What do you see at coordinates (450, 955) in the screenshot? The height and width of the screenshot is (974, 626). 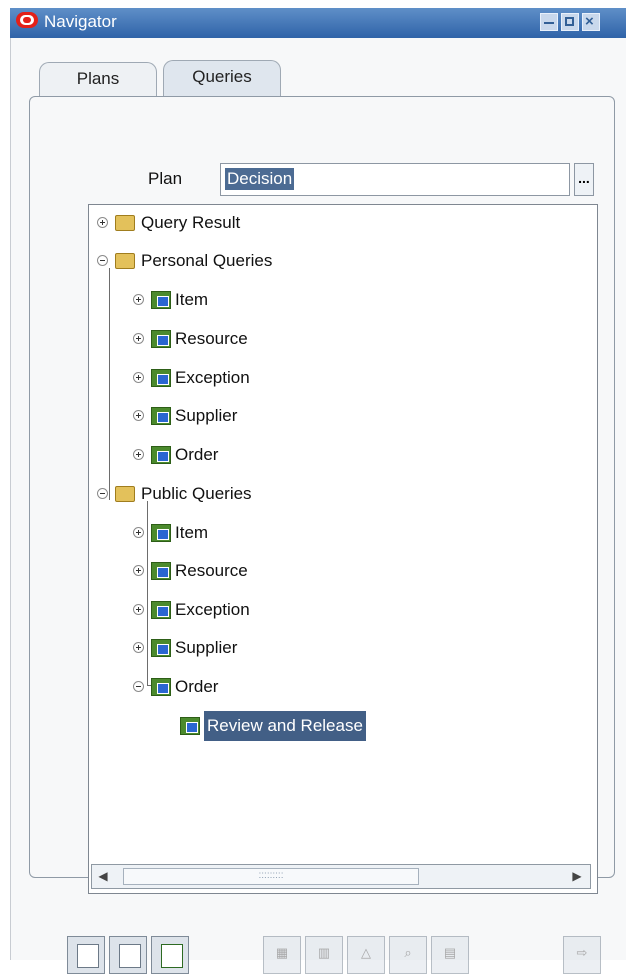 I see `form-icon: ▤` at bounding box center [450, 955].